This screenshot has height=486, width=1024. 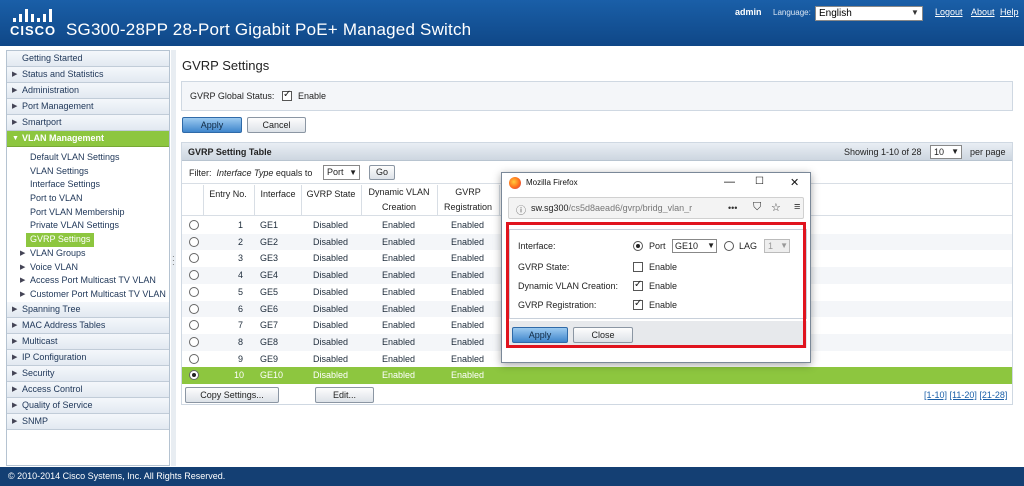 What do you see at coordinates (748, 12) in the screenshot?
I see `current-user: admin` at bounding box center [748, 12].